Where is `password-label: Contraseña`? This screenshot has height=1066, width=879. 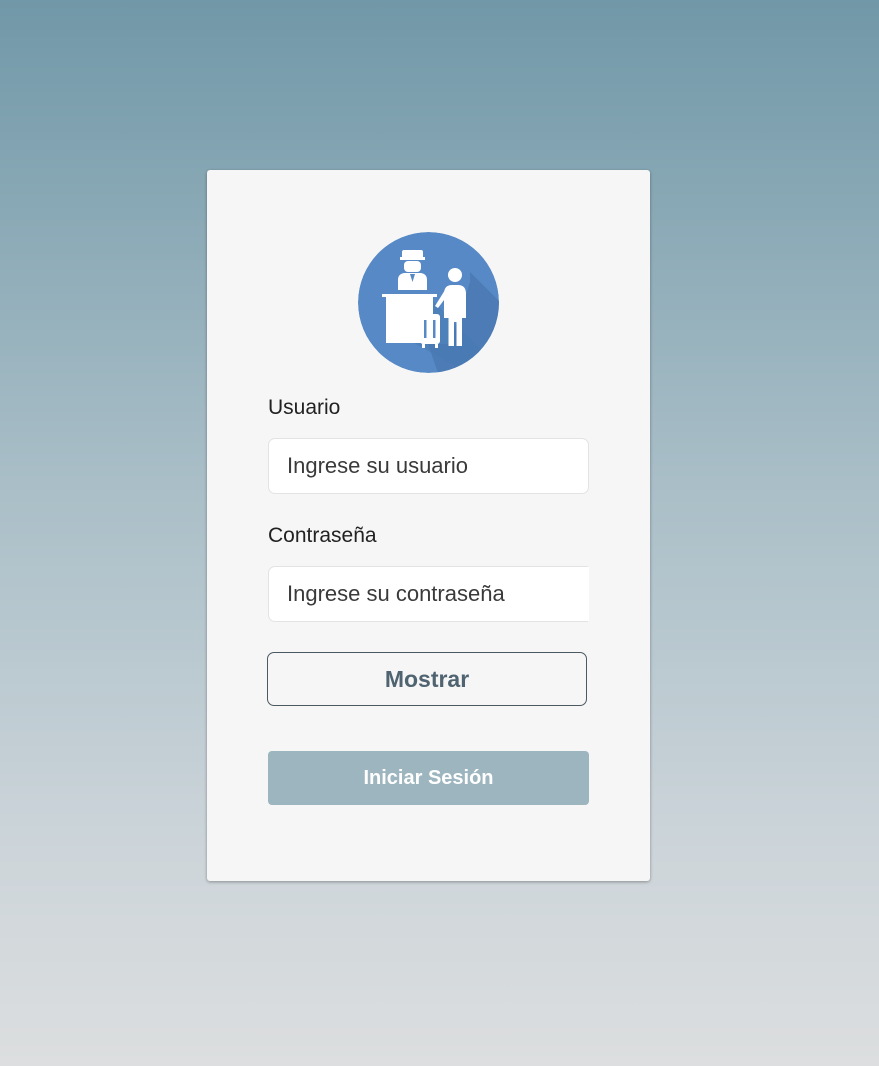
password-label: Contraseña is located at coordinates (322, 535).